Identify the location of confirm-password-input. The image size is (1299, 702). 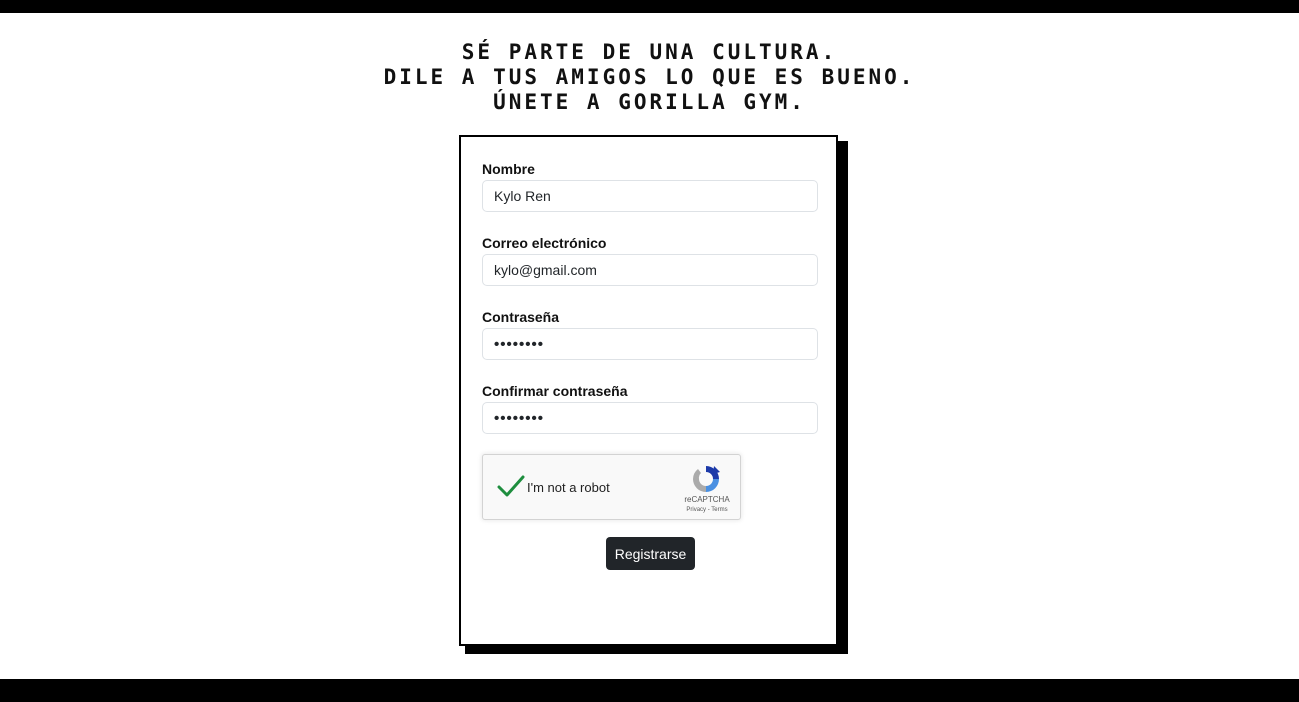
(650, 418).